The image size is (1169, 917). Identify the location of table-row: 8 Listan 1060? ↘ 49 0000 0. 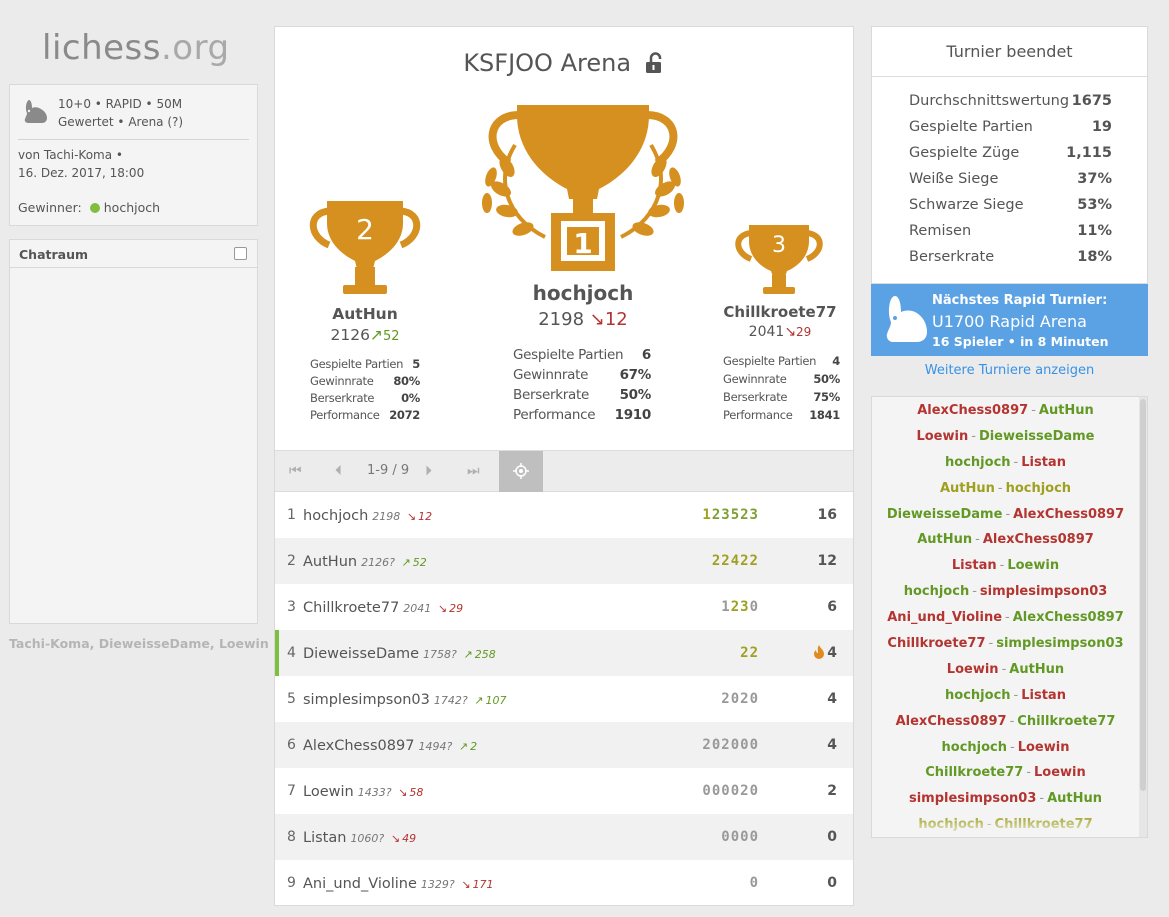
(564, 837).